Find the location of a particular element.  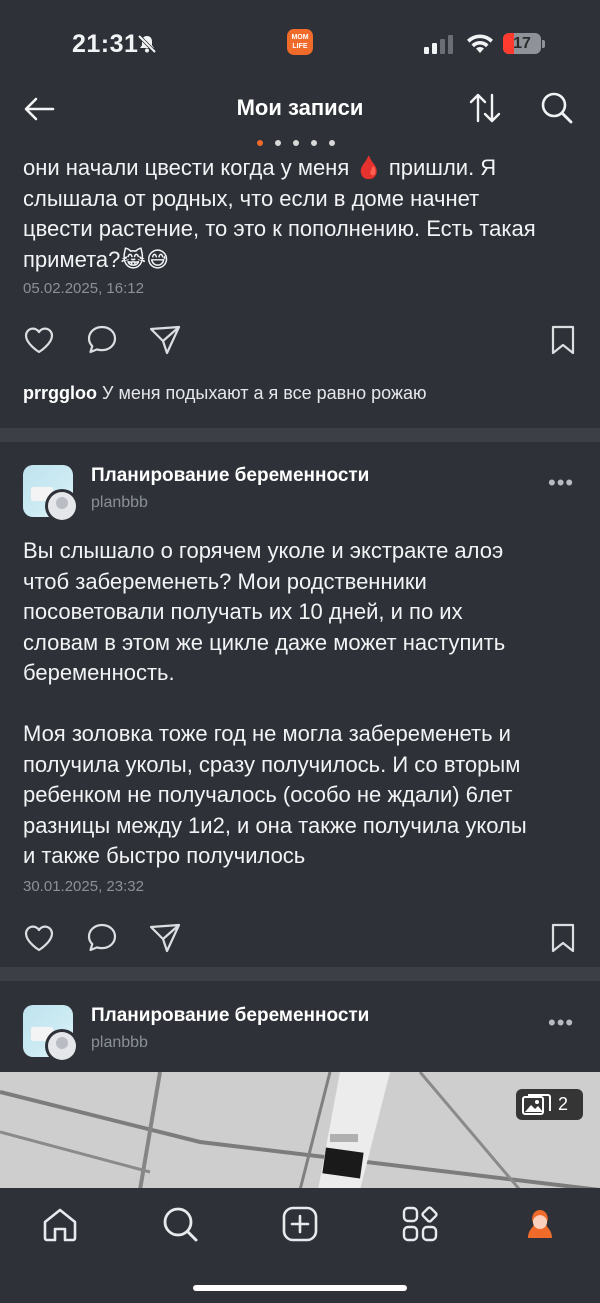

post-image is located at coordinates (300, 1131).